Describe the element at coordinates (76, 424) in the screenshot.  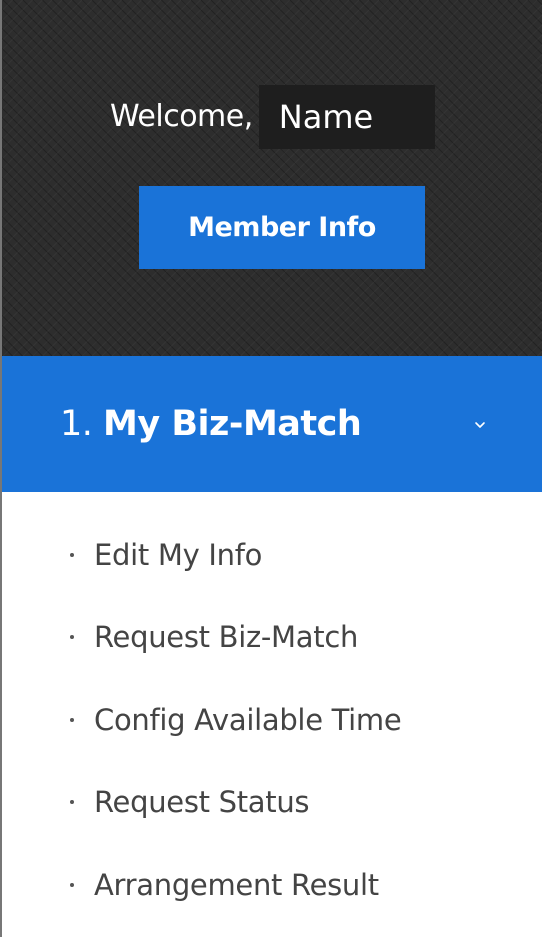
I see `menu-header-number: 1.` at that location.